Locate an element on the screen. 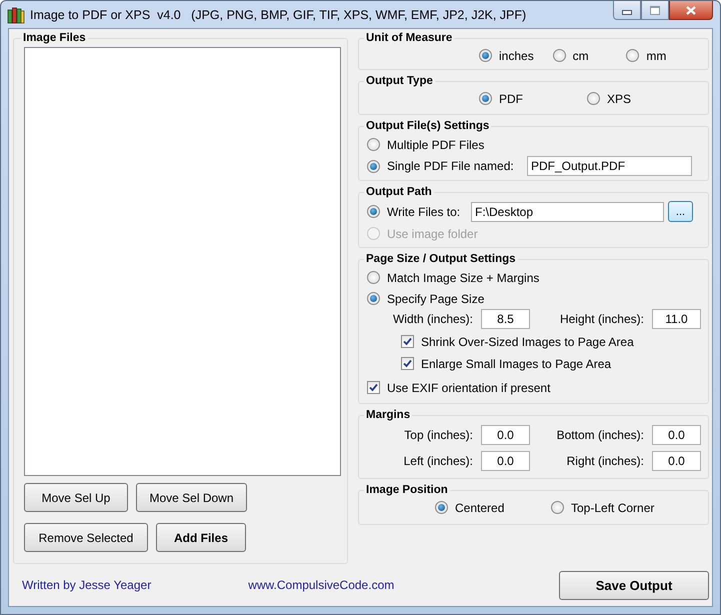 The image size is (721, 615). radio-option: Match Image Size + Margins is located at coordinates (533, 277).